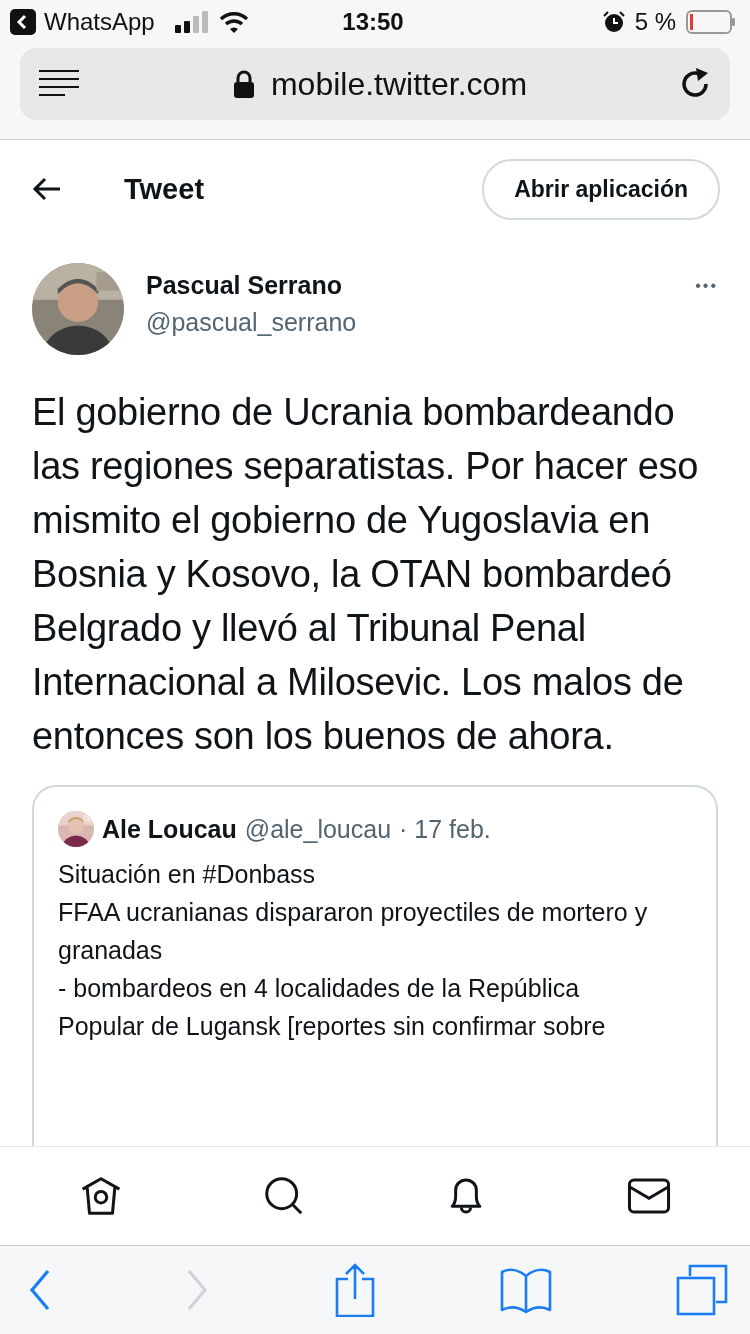 Image resolution: width=750 pixels, height=1334 pixels. Describe the element at coordinates (353, 950) in the screenshot. I see `quoted-tweet-text: Situación en #Donbass FFAA ucranianas dispararon proyectiles de mortero y granadas - bombardeos en 4 localidades de la República Popular de Lugansk [reportes sin confirmar sobre` at that location.